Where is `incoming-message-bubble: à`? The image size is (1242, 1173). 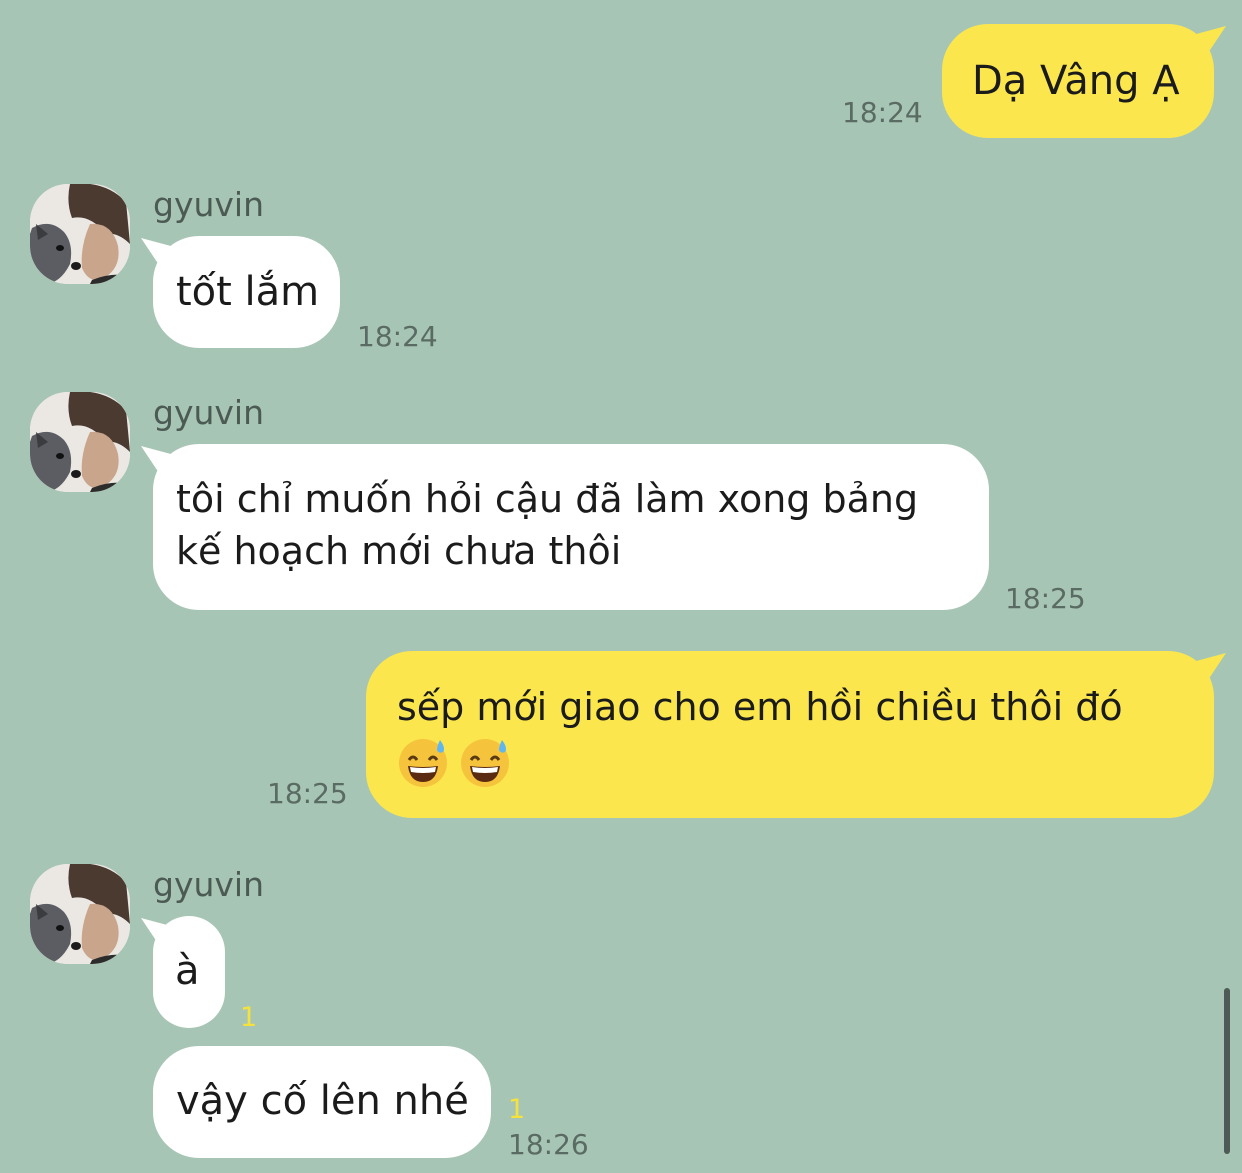 incoming-message-bubble: à is located at coordinates (183, 972).